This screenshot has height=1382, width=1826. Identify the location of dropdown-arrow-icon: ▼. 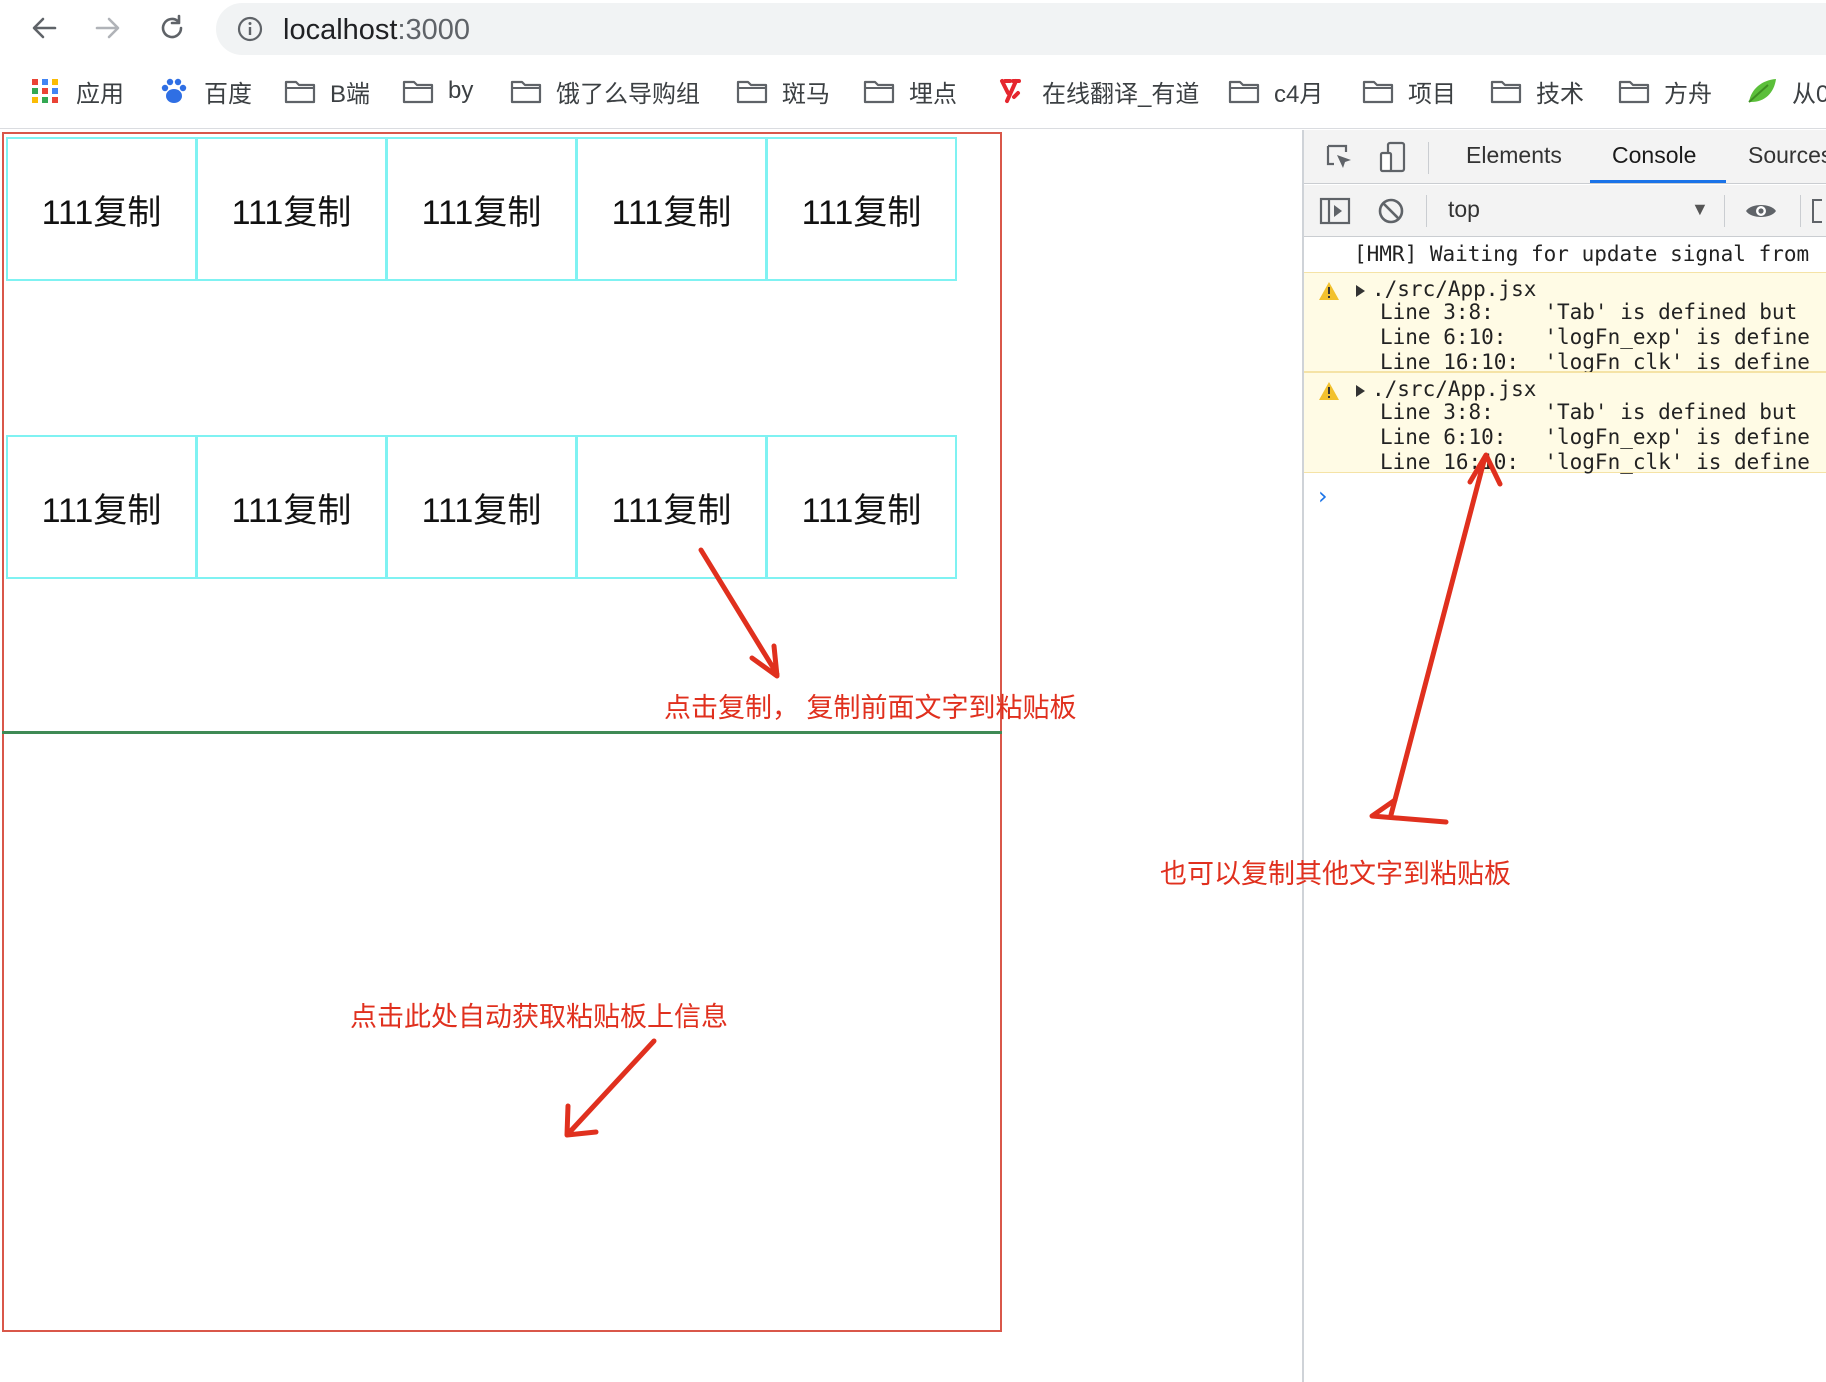
(1700, 209).